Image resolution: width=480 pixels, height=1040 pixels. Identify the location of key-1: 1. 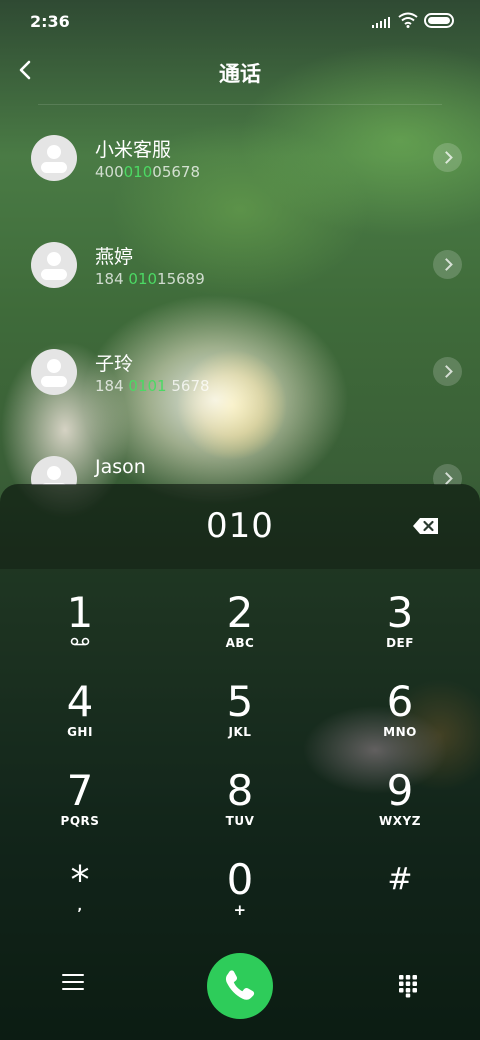
(80, 630).